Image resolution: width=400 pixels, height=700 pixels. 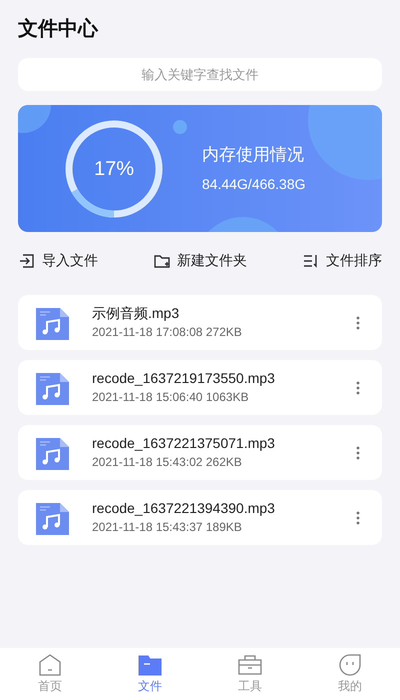 I want to click on file-meta: 2021-11-18 15:43:02 262KB, so click(x=167, y=462).